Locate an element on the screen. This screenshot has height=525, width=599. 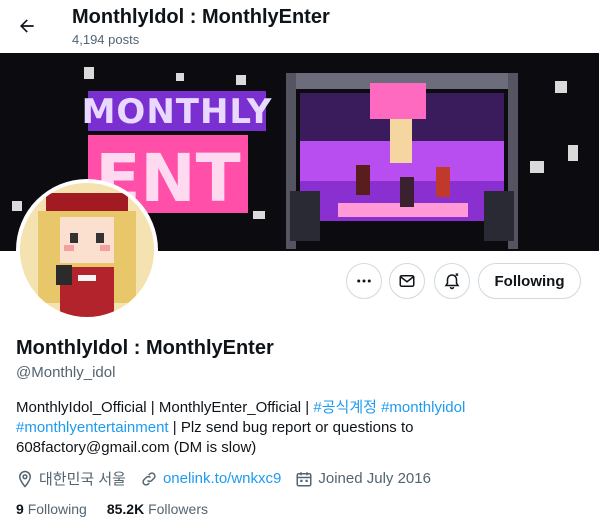
location-text: 대한민국 서울 is located at coordinates (82, 479).